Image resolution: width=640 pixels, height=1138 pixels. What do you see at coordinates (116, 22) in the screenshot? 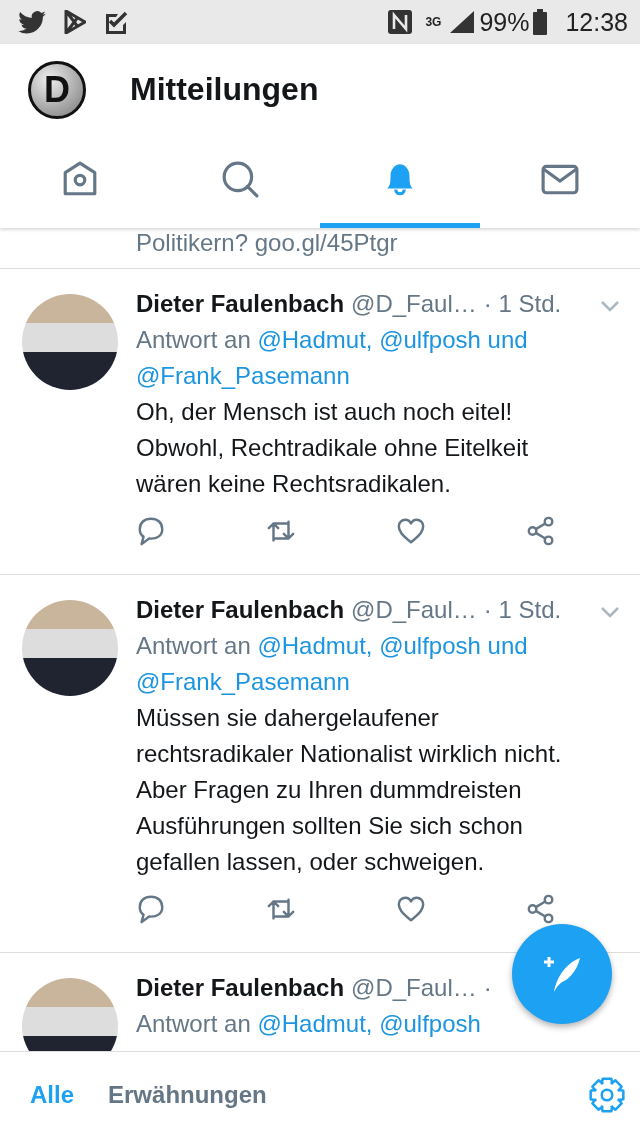
I see `check-badge-icon` at bounding box center [116, 22].